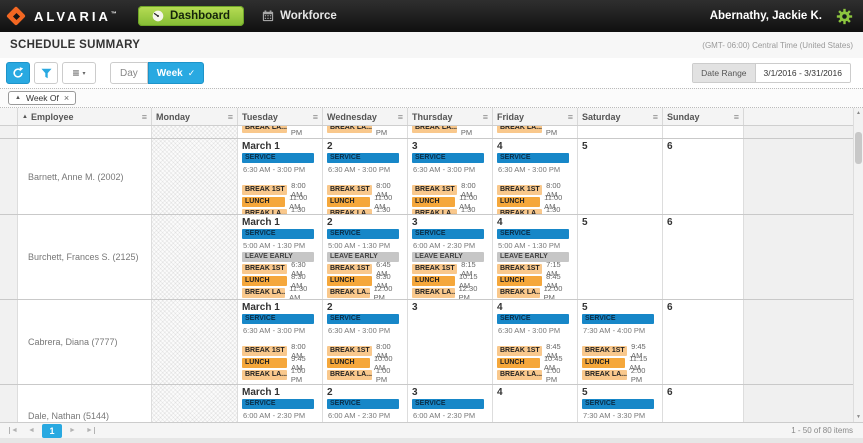 The width and height of the screenshot is (863, 443). Describe the element at coordinates (359, 170) in the screenshot. I see `service-time: 6:30 AM - 3:00 PM` at that location.